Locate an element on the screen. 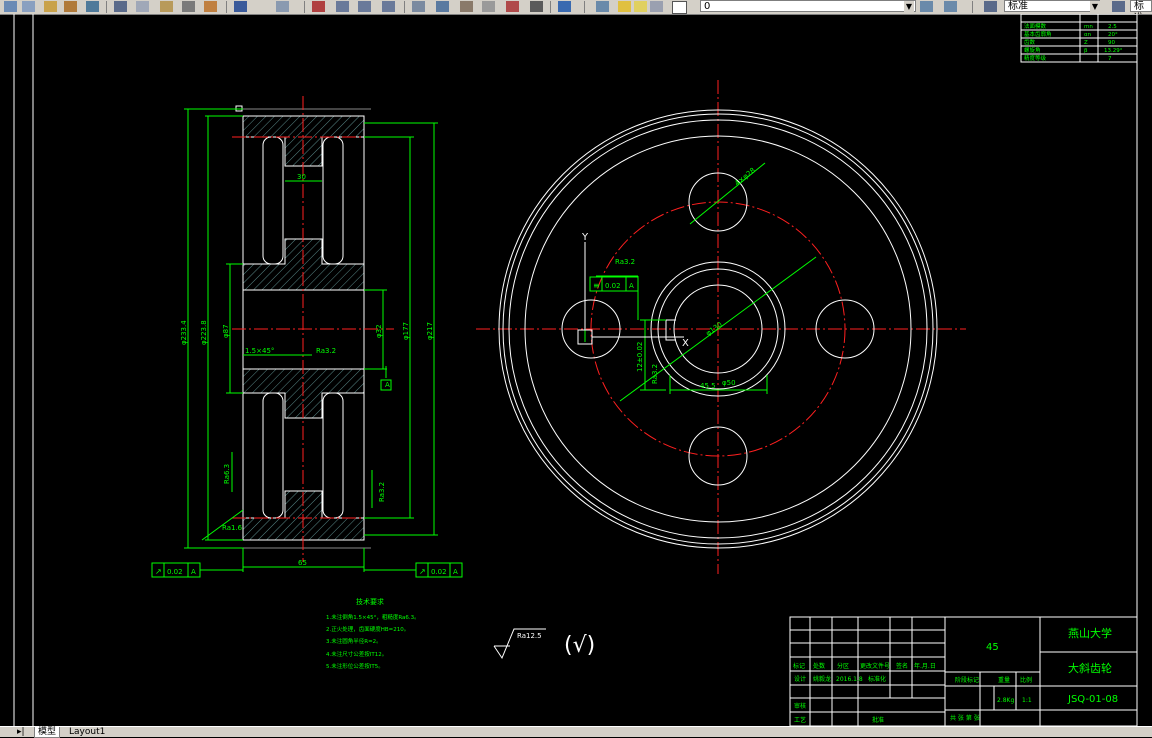 This screenshot has height=738, width=1152. layer-dropdown: 0 is located at coordinates (808, 6).